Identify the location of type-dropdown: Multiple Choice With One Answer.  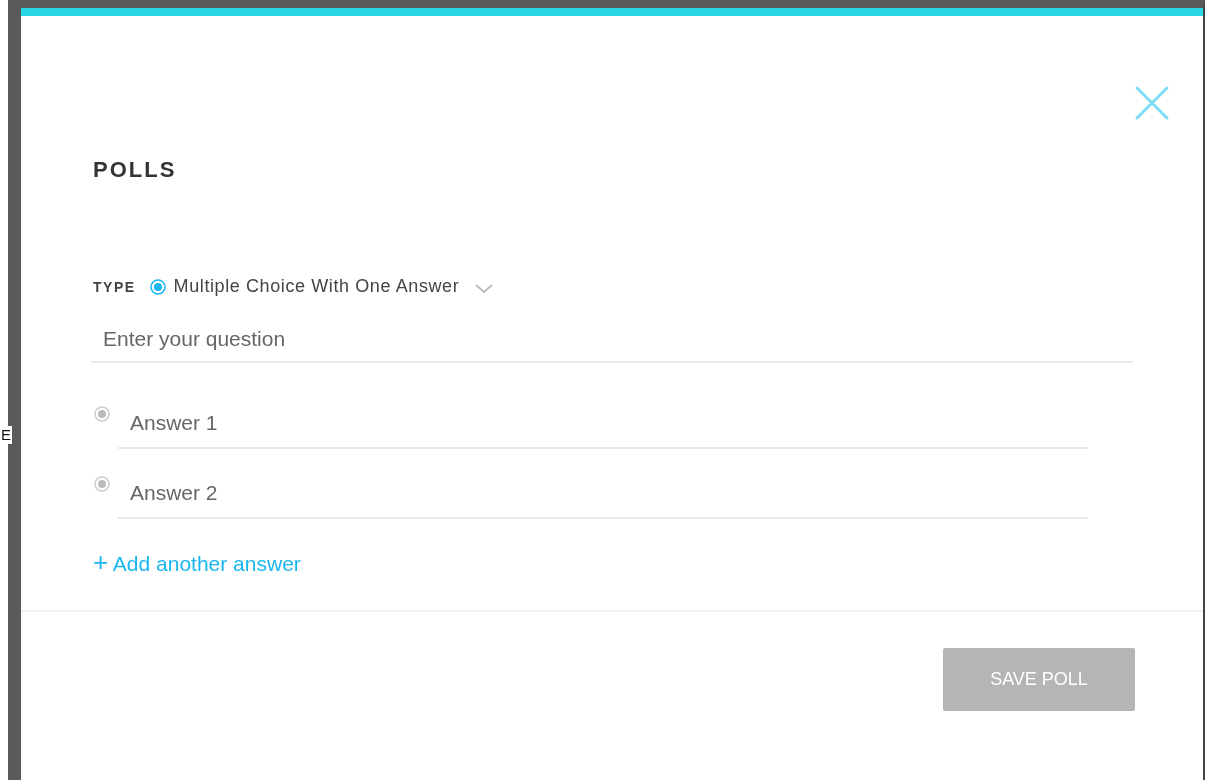
(321, 286).